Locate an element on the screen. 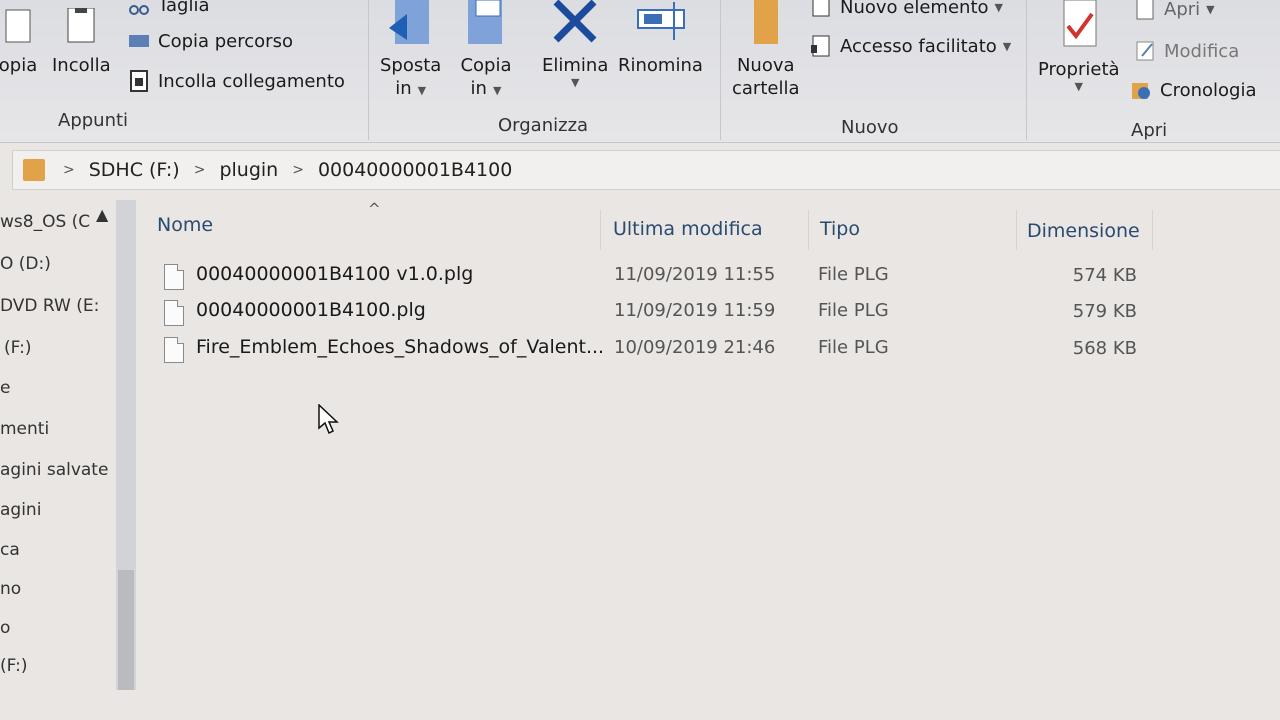  nav-item: agini is located at coordinates (20, 510).